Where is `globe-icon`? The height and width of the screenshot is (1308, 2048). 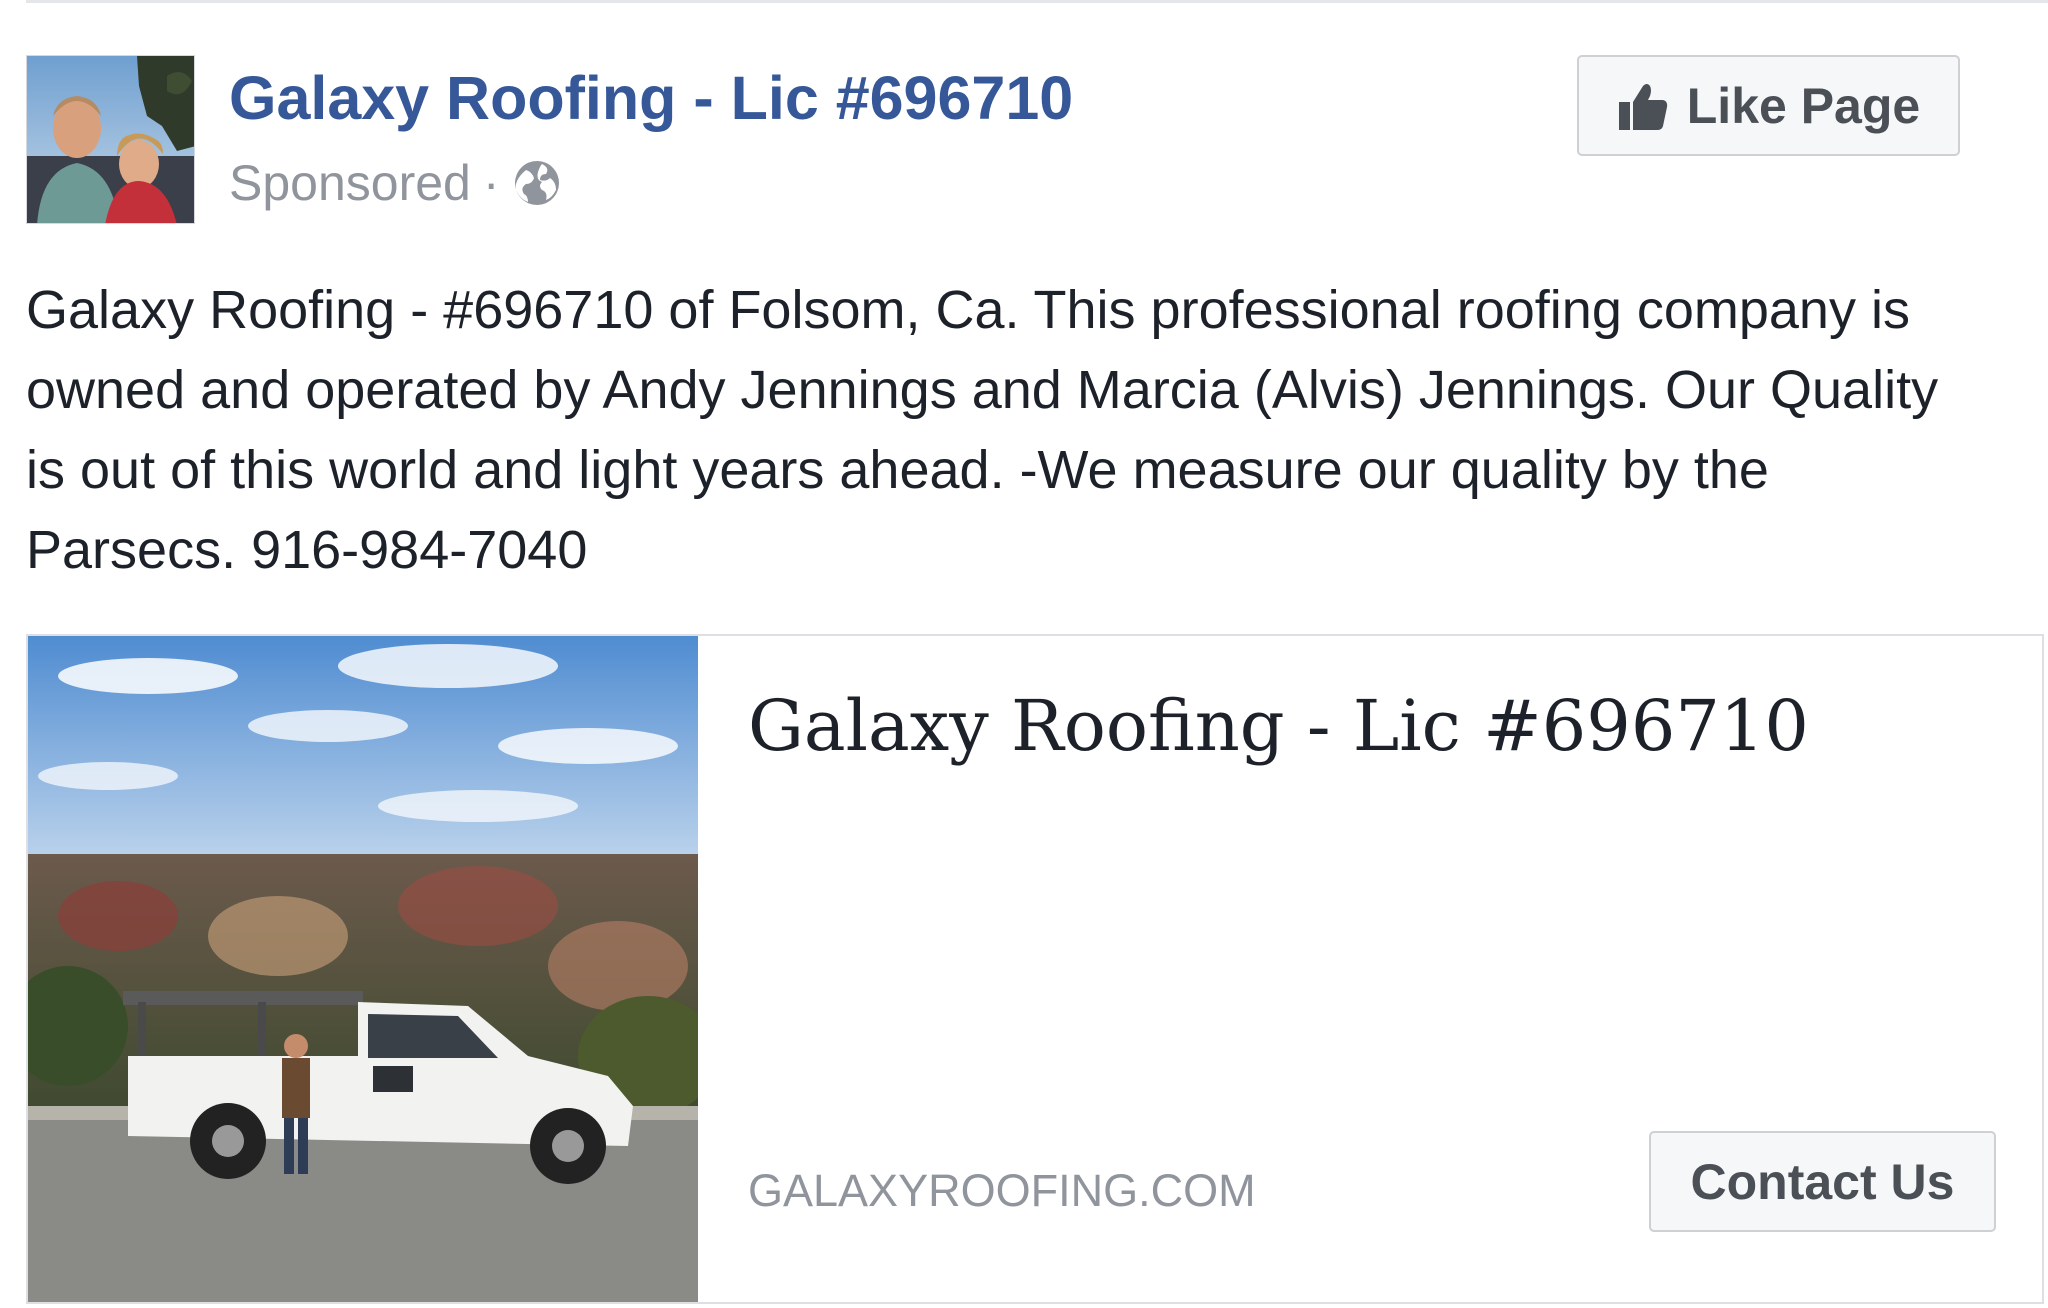
globe-icon is located at coordinates (537, 183).